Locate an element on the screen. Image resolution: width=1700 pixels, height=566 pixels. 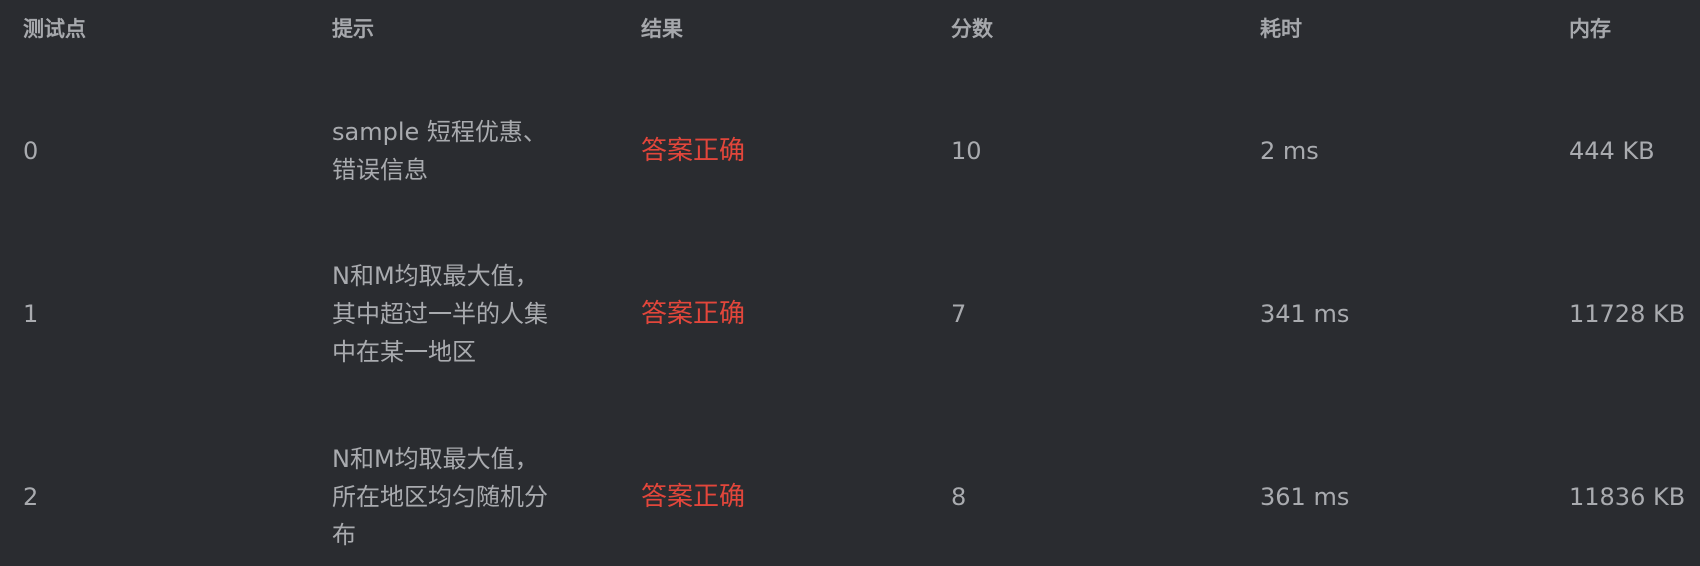
hint-line: 所在地区均匀随机分 is located at coordinates (440, 497).